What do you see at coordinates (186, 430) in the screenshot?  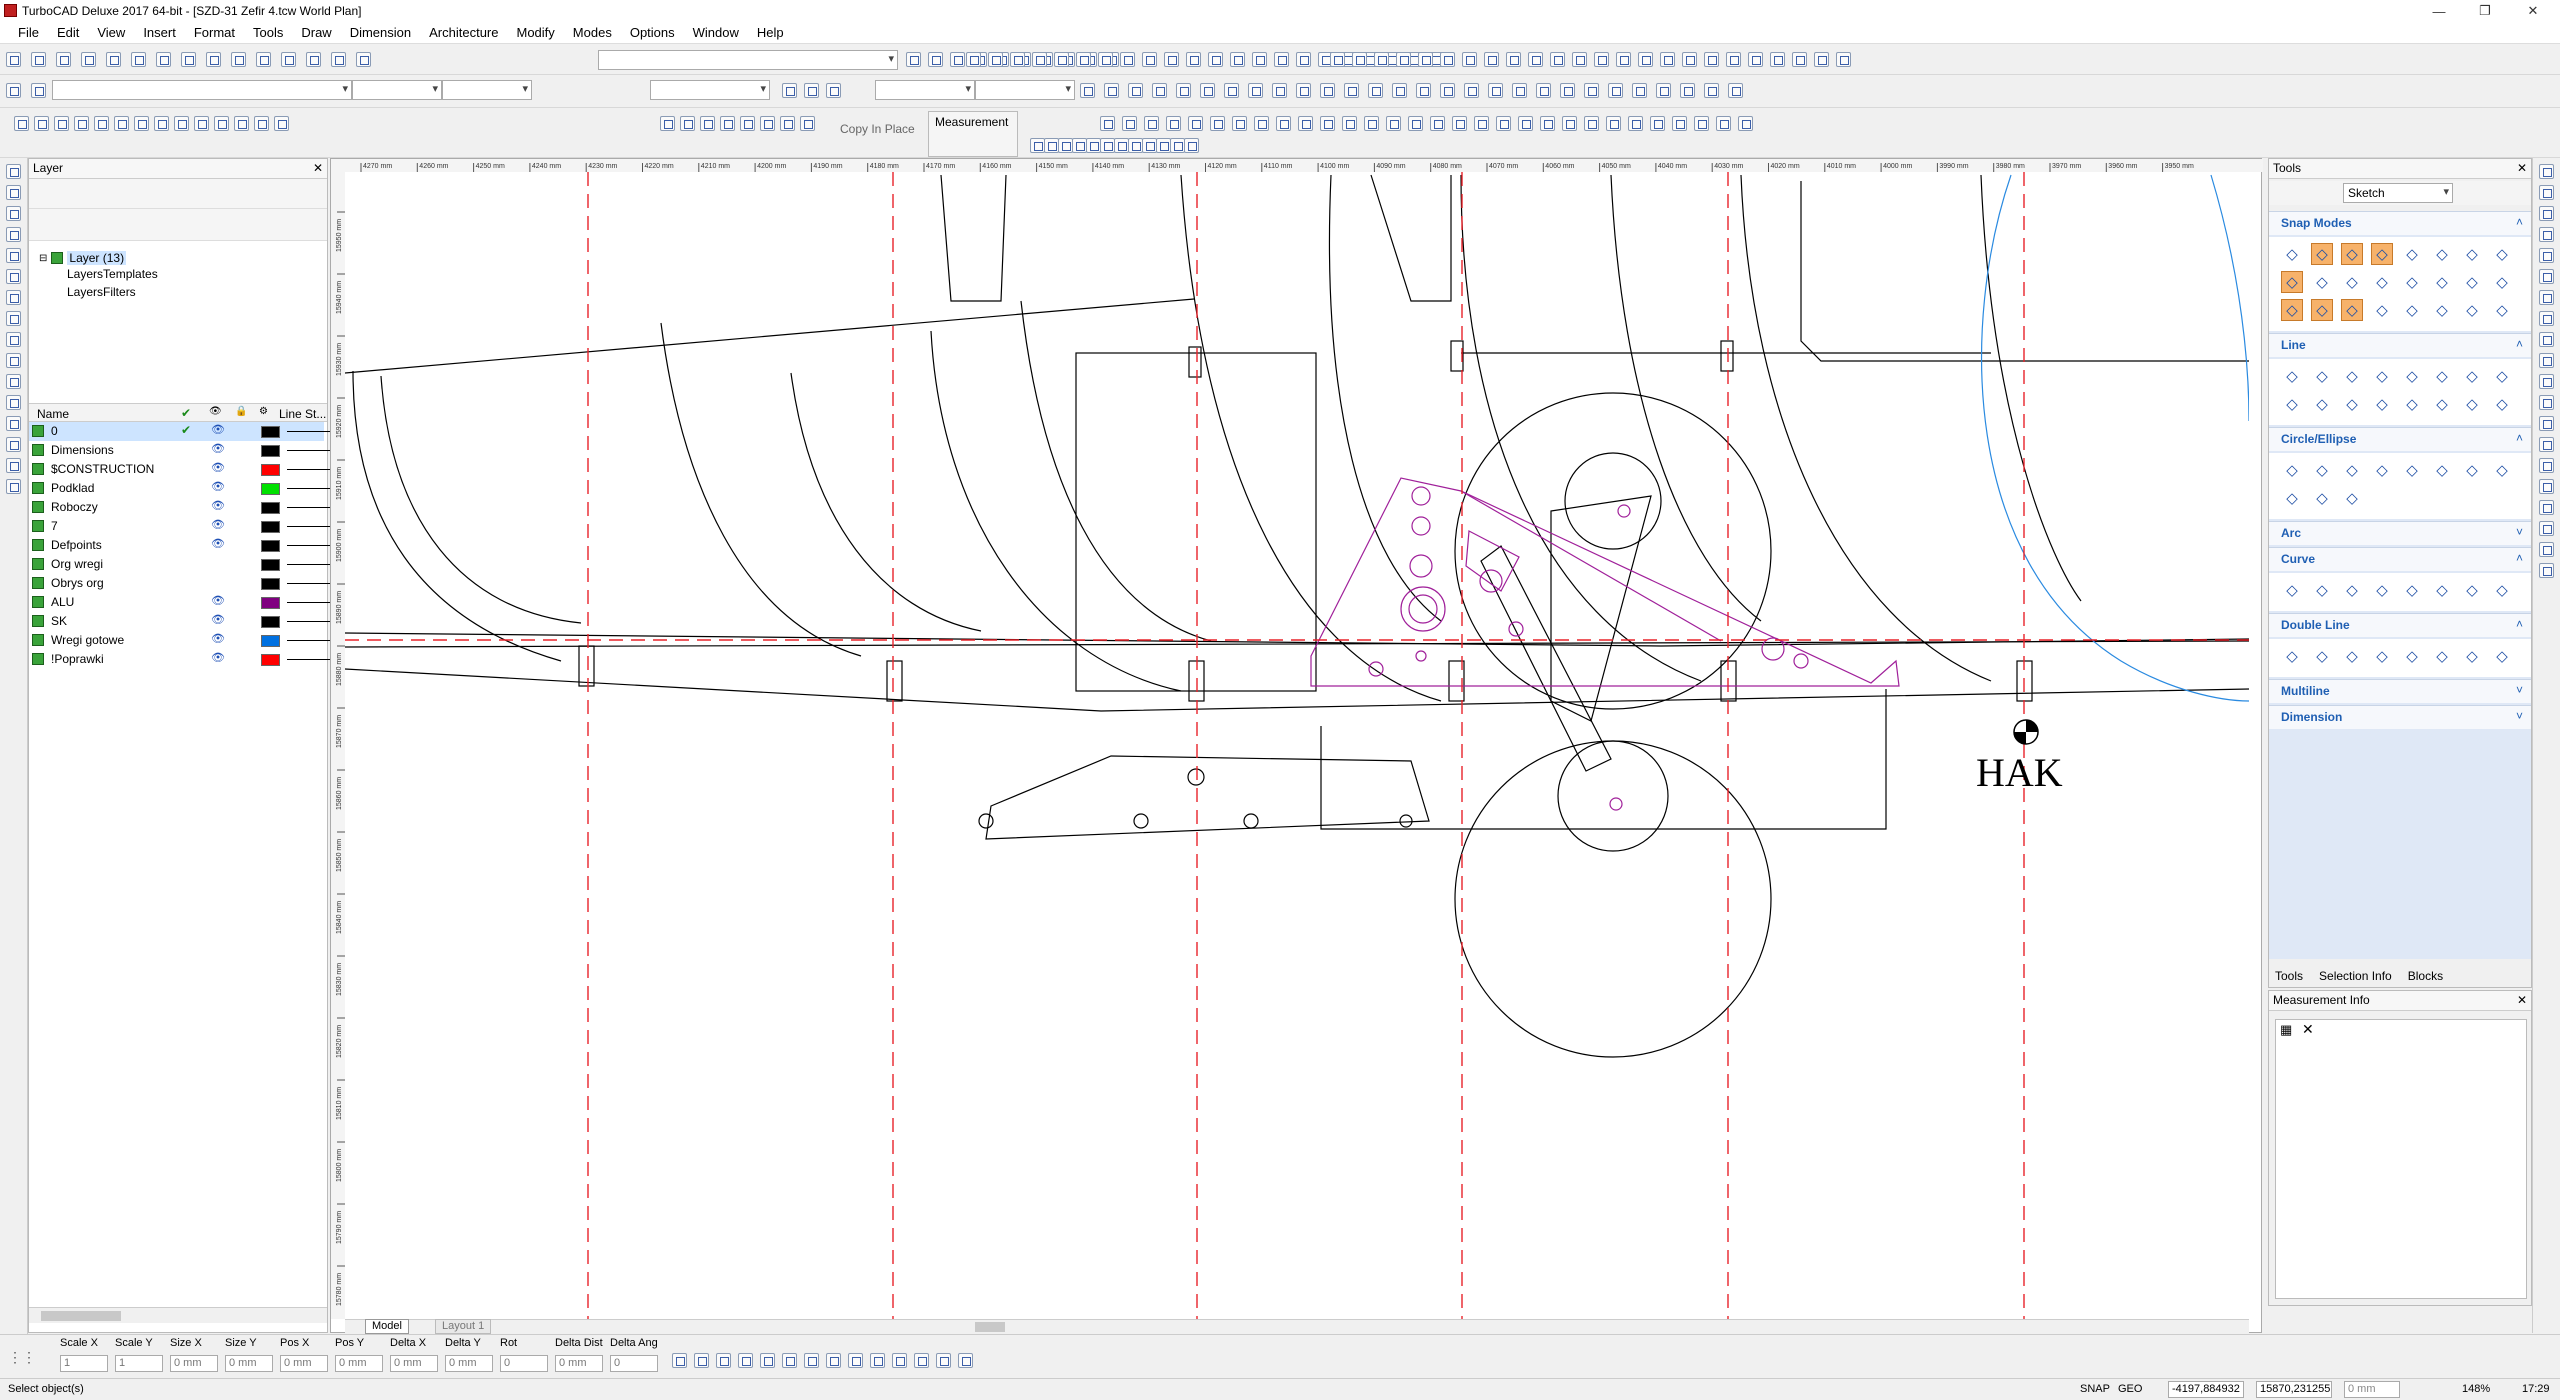 I see `current-check-icon: ✔` at bounding box center [186, 430].